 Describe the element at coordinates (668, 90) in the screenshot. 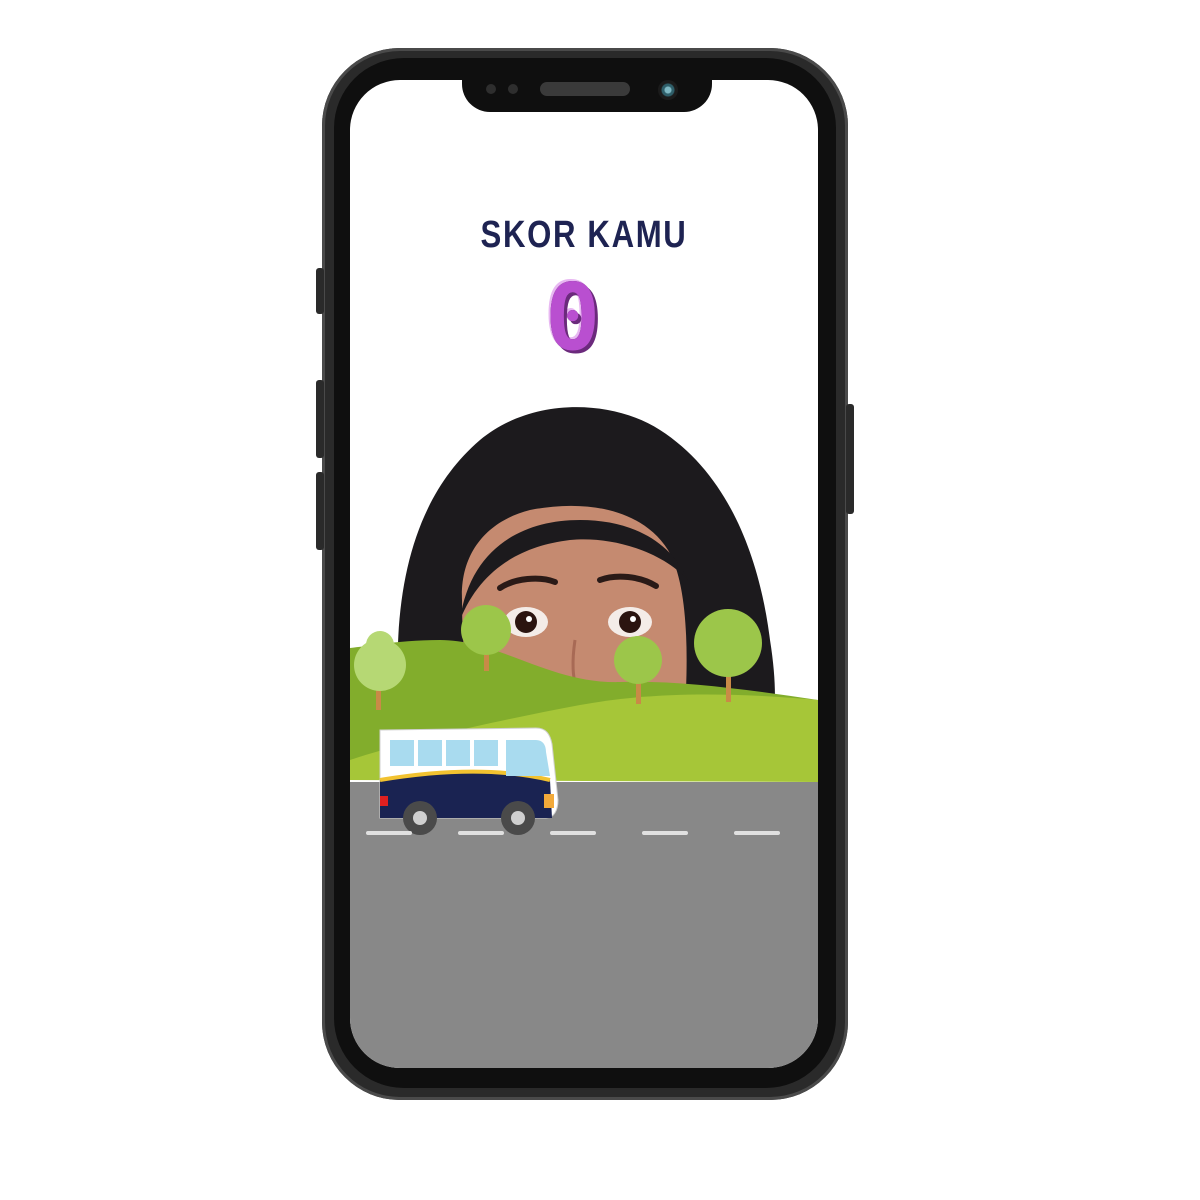

I see `front-camera-icon` at that location.